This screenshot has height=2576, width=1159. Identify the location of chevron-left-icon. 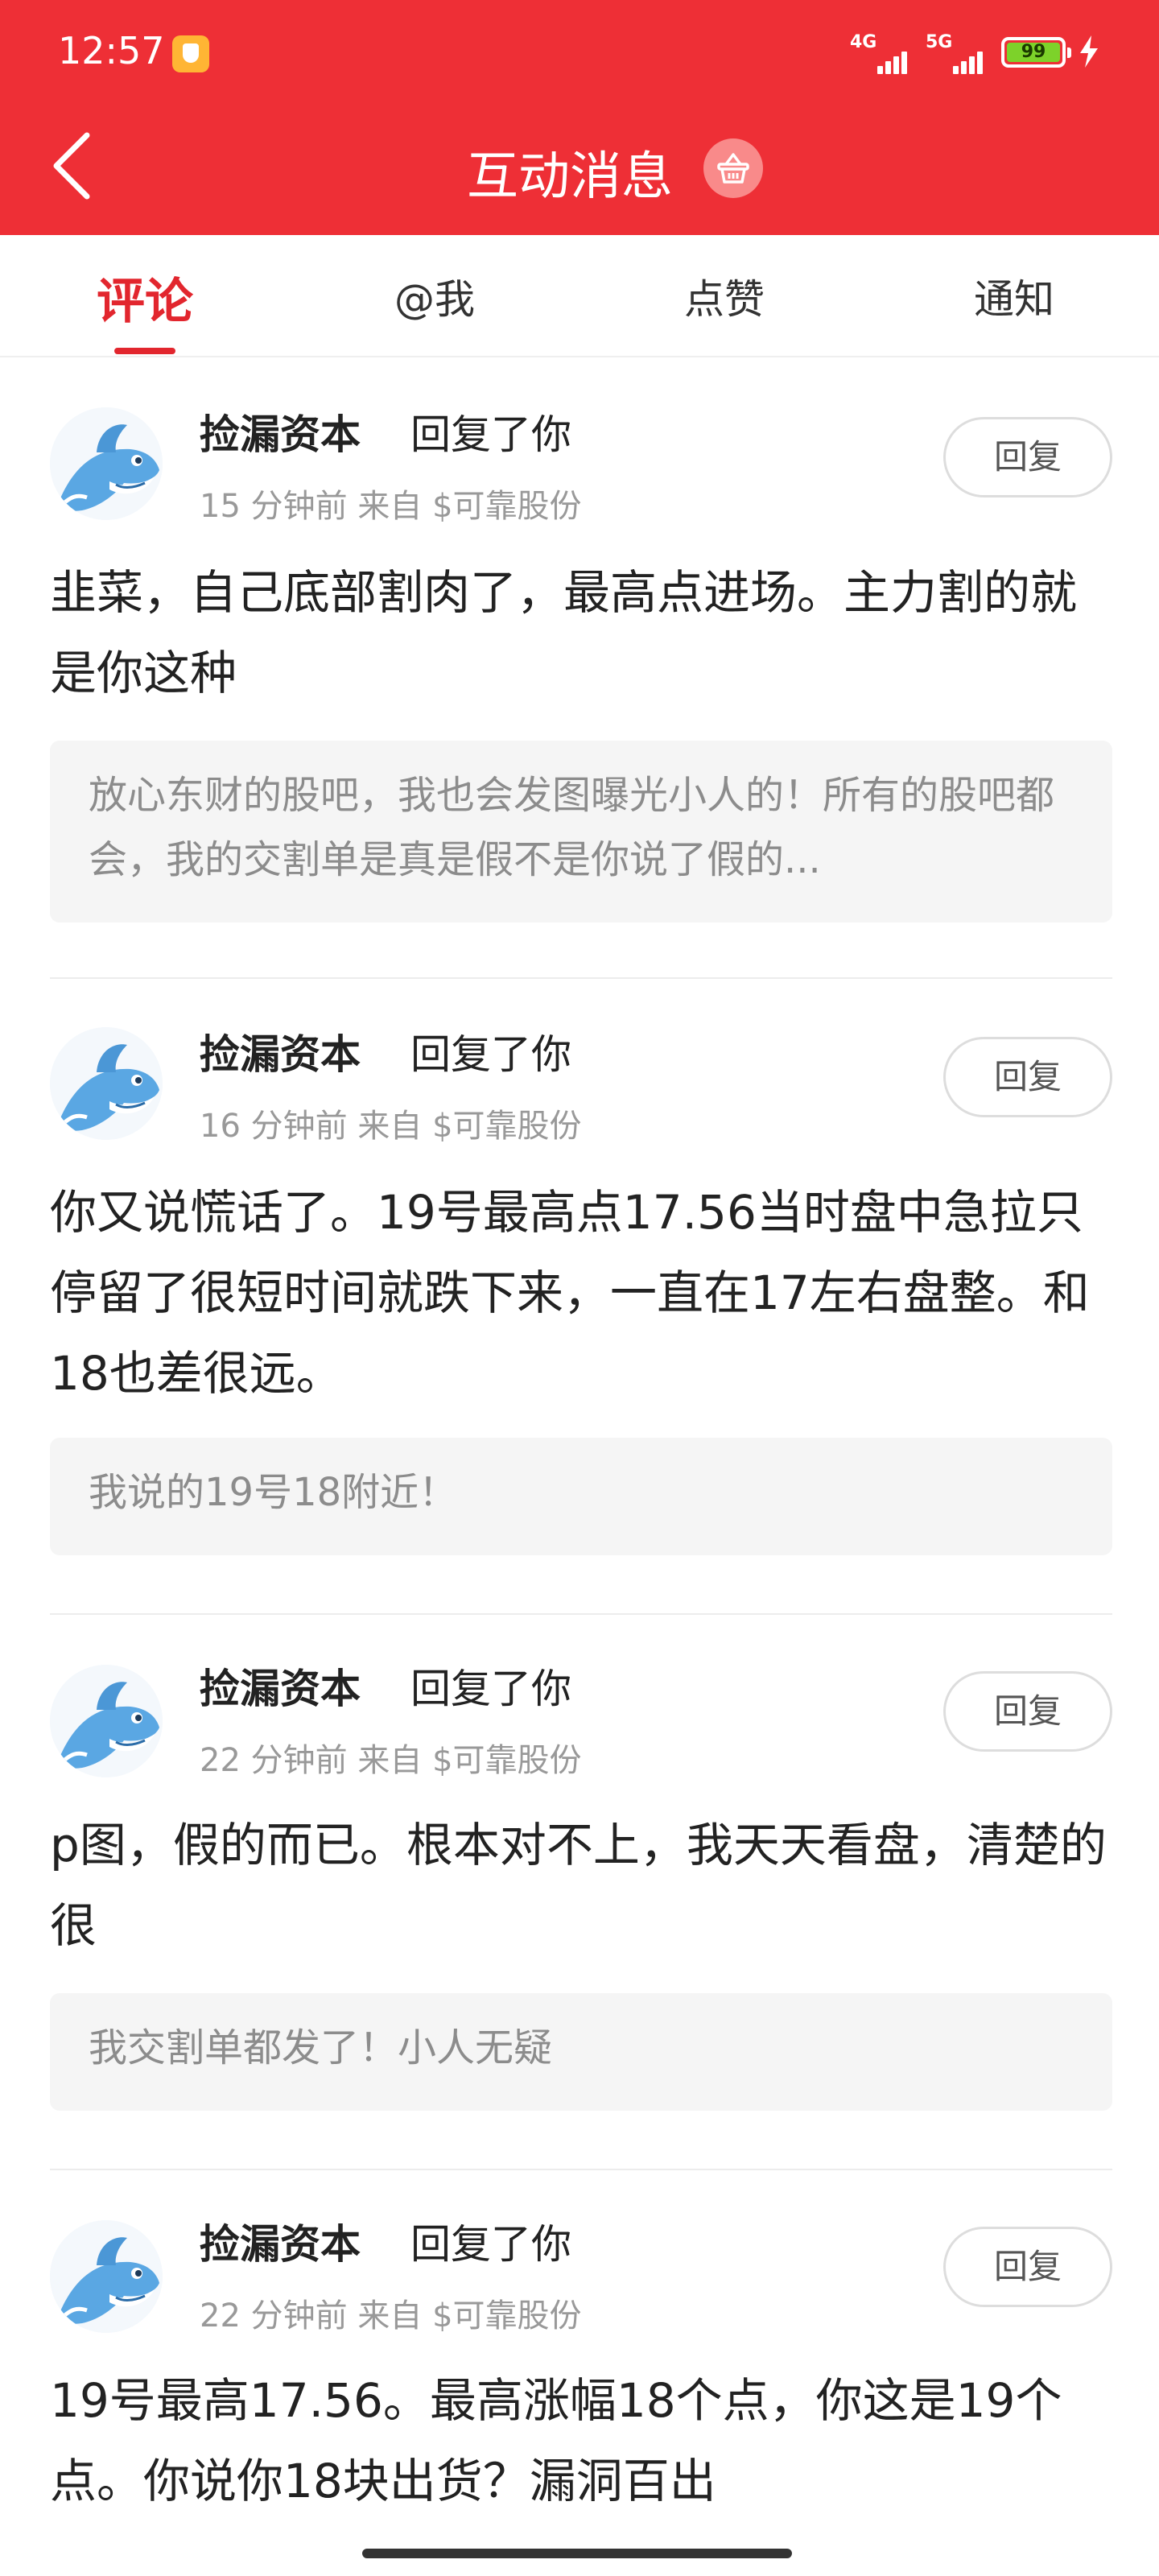
(71, 166).